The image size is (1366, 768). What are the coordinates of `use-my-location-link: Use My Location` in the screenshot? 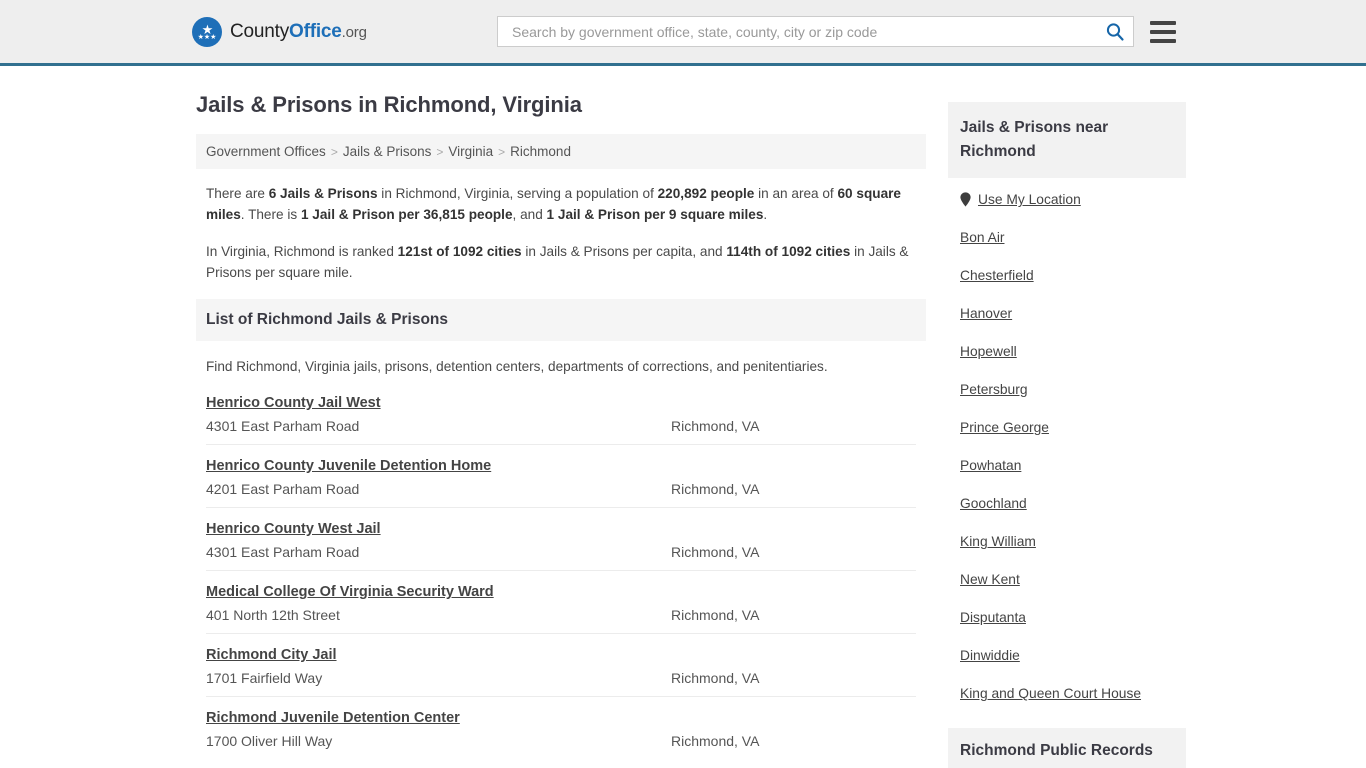 It's located at (1029, 199).